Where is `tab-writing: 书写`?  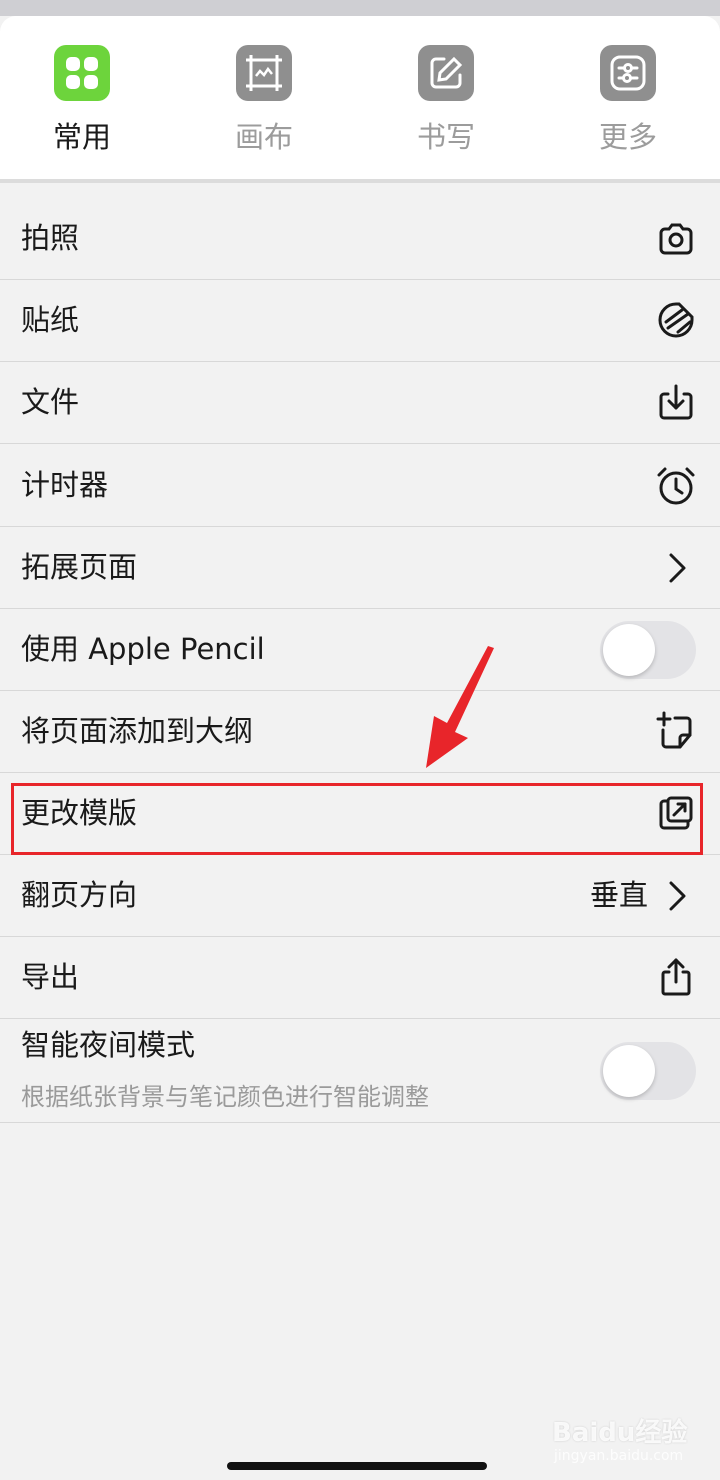 tab-writing: 书写 is located at coordinates (446, 105).